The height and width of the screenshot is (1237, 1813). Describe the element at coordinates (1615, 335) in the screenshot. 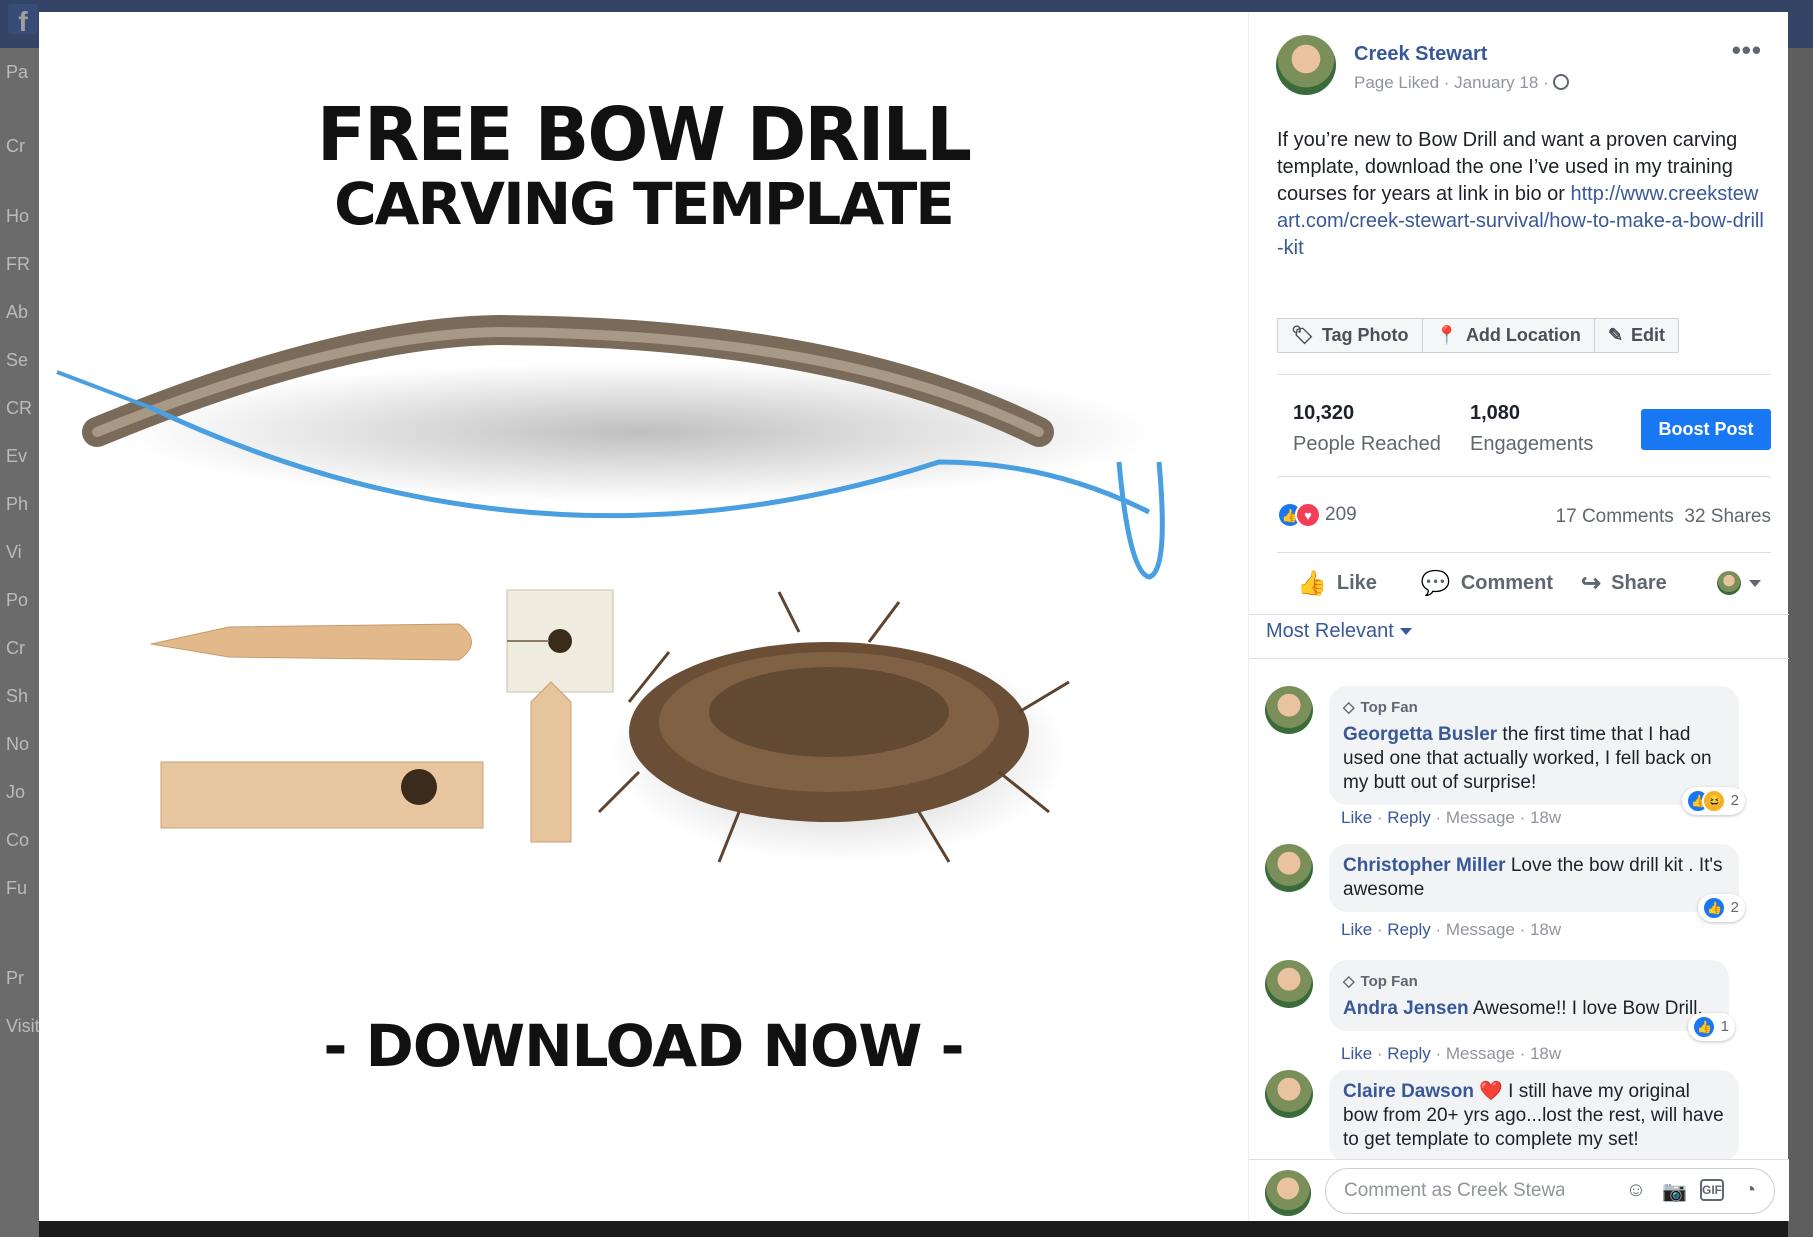

I see `pencil-icon: ✎` at that location.